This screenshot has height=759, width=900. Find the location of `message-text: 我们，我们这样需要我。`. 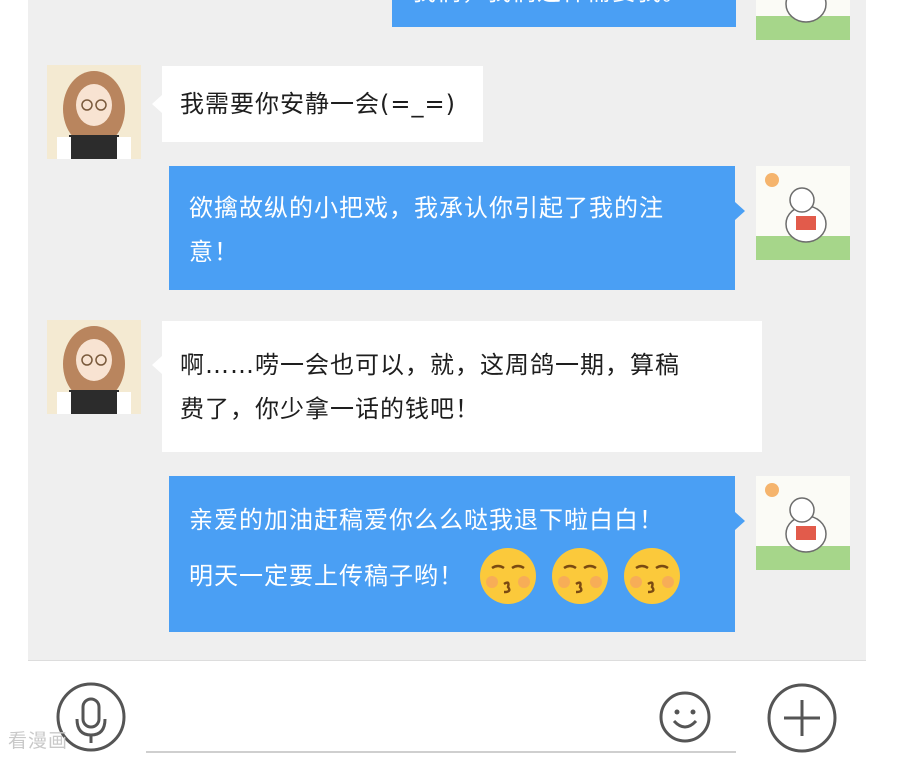

message-text: 我们，我们这样需要我。 is located at coordinates (549, 7).